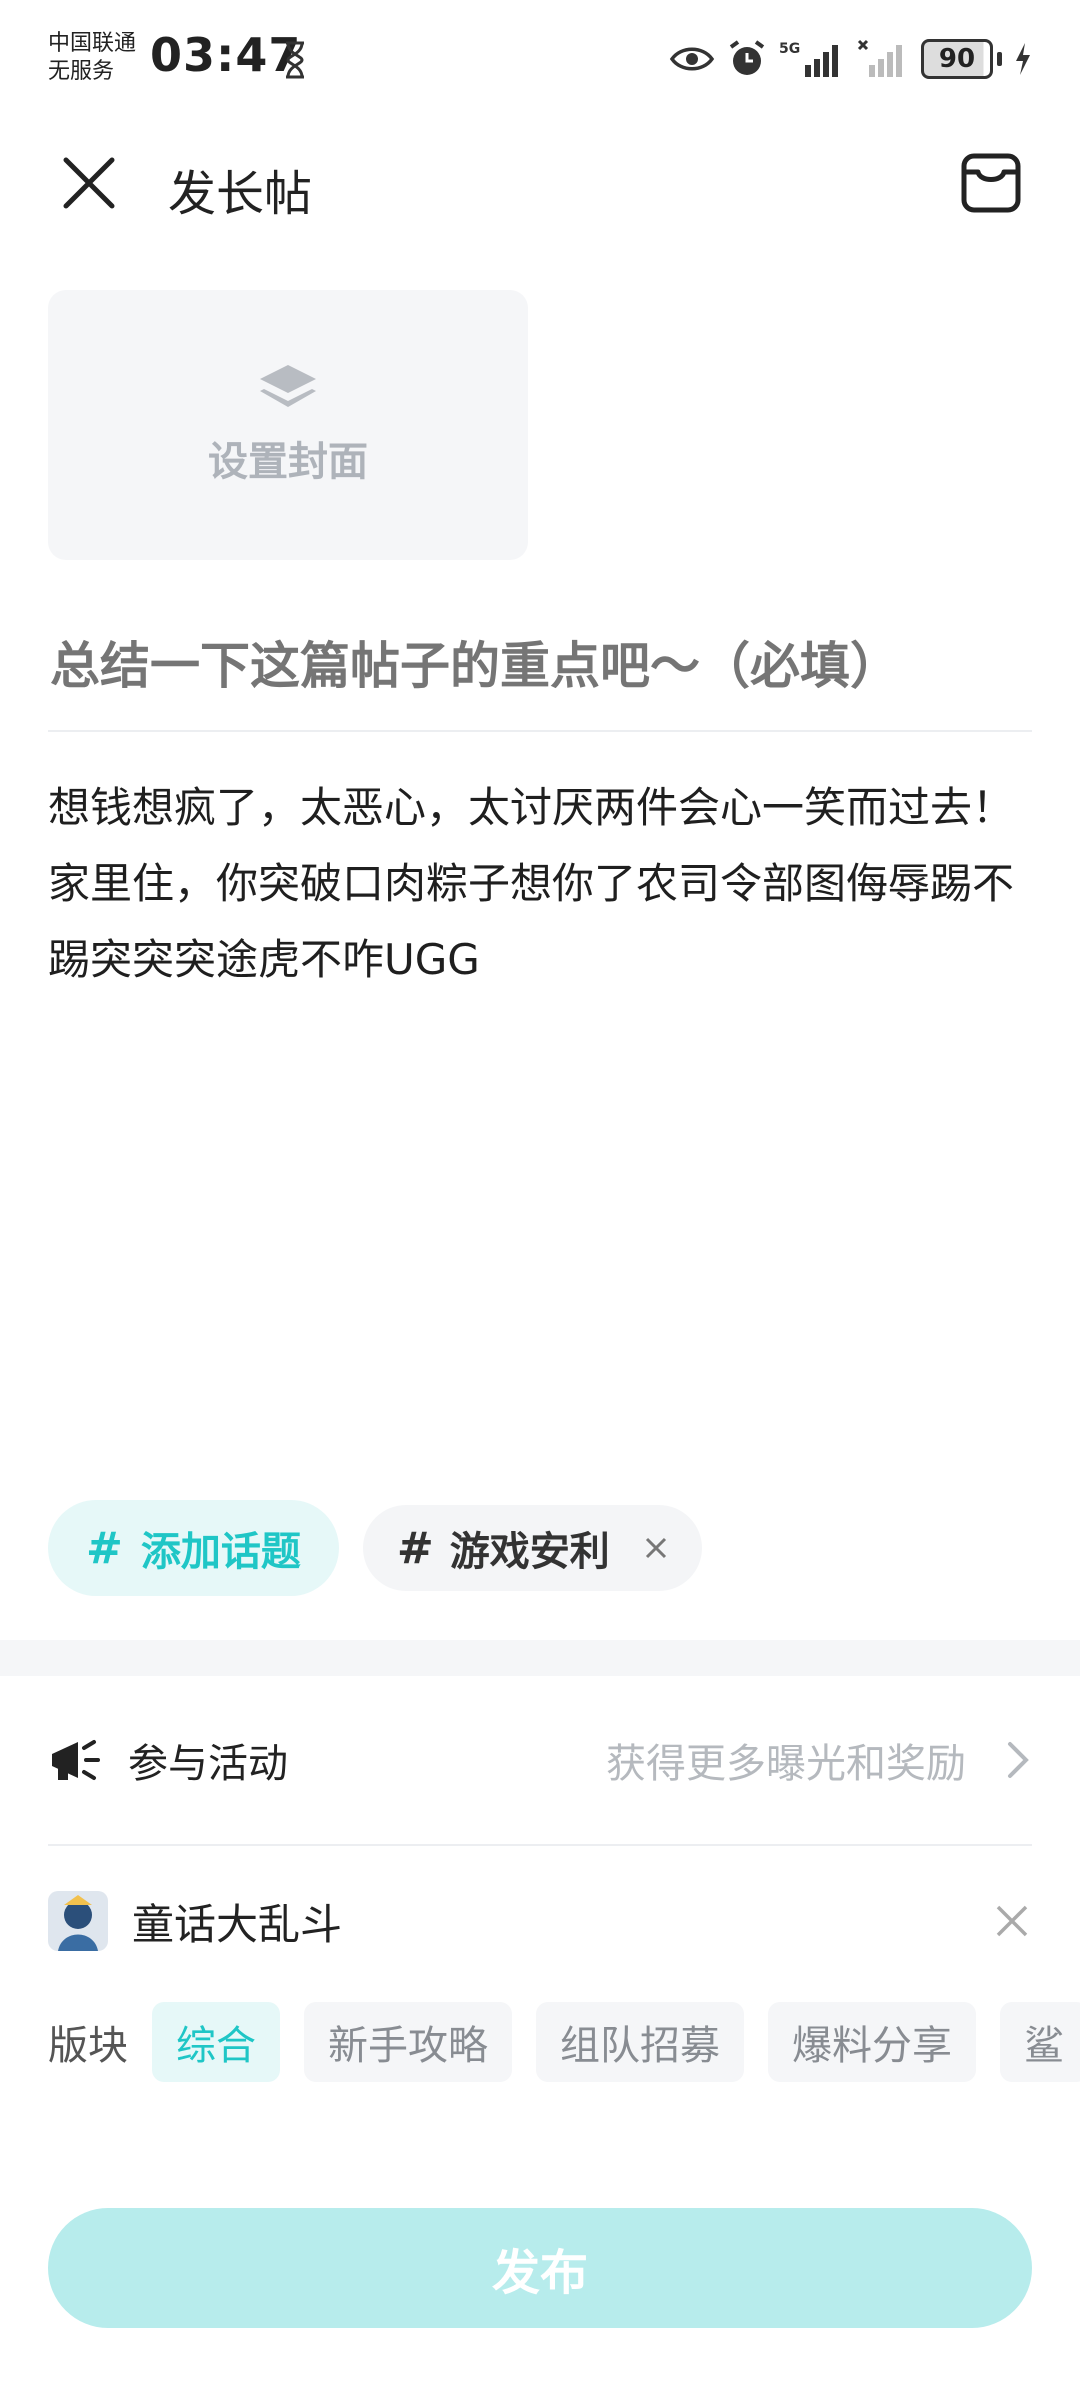  I want to click on alarm-icon, so click(747, 57).